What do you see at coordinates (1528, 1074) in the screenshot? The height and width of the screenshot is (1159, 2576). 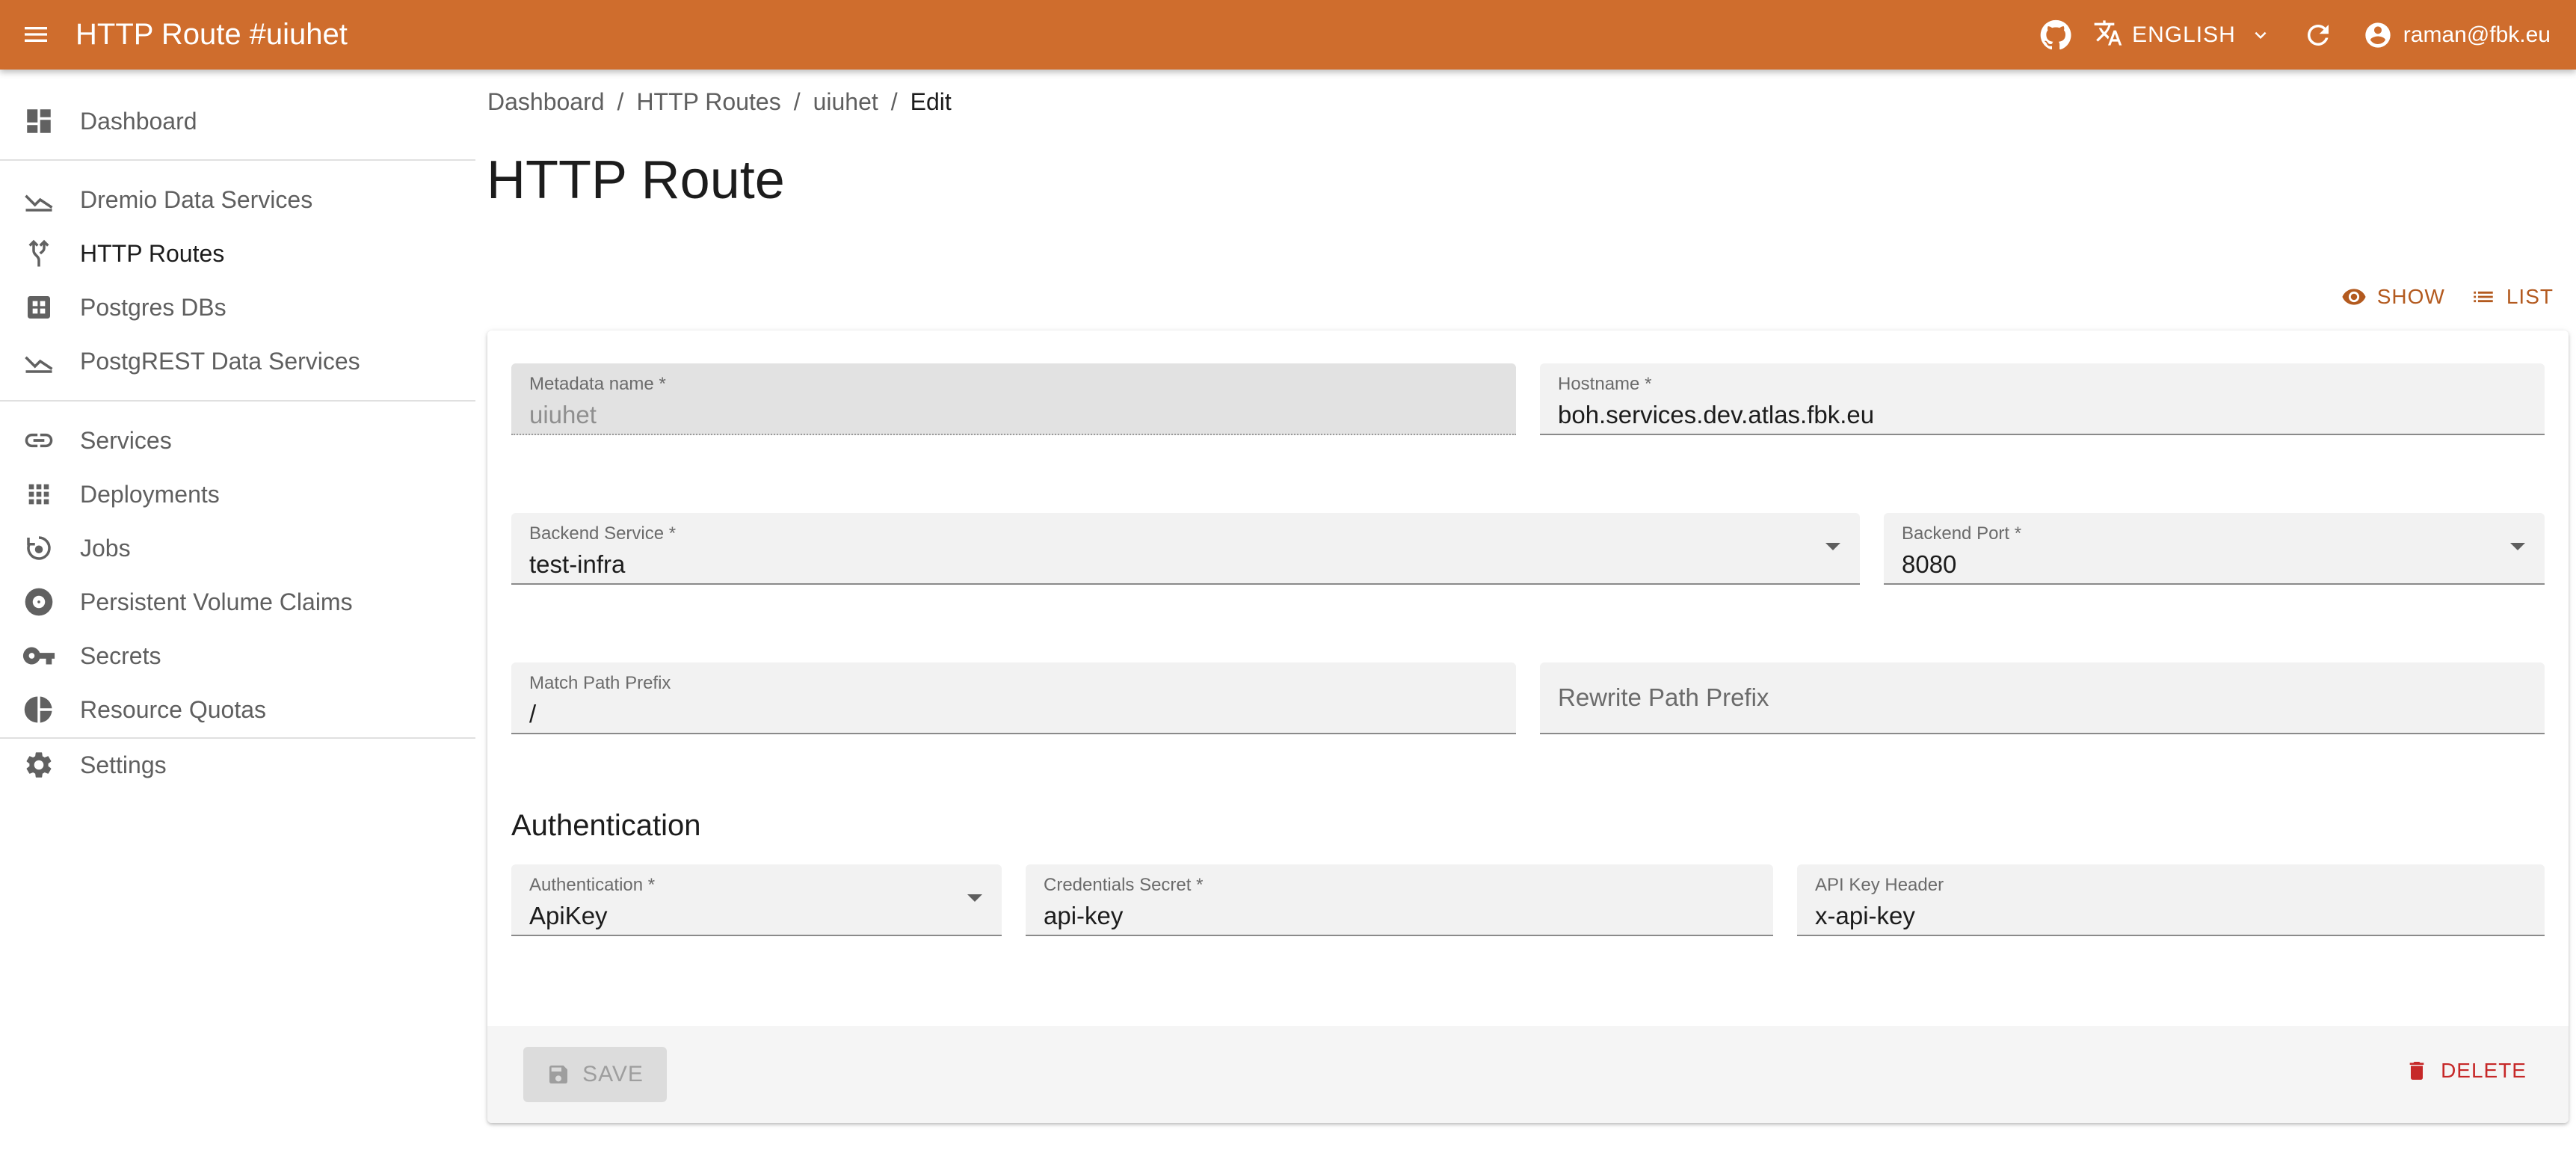 I see `form-toolbar: SAVE DELETE` at bounding box center [1528, 1074].